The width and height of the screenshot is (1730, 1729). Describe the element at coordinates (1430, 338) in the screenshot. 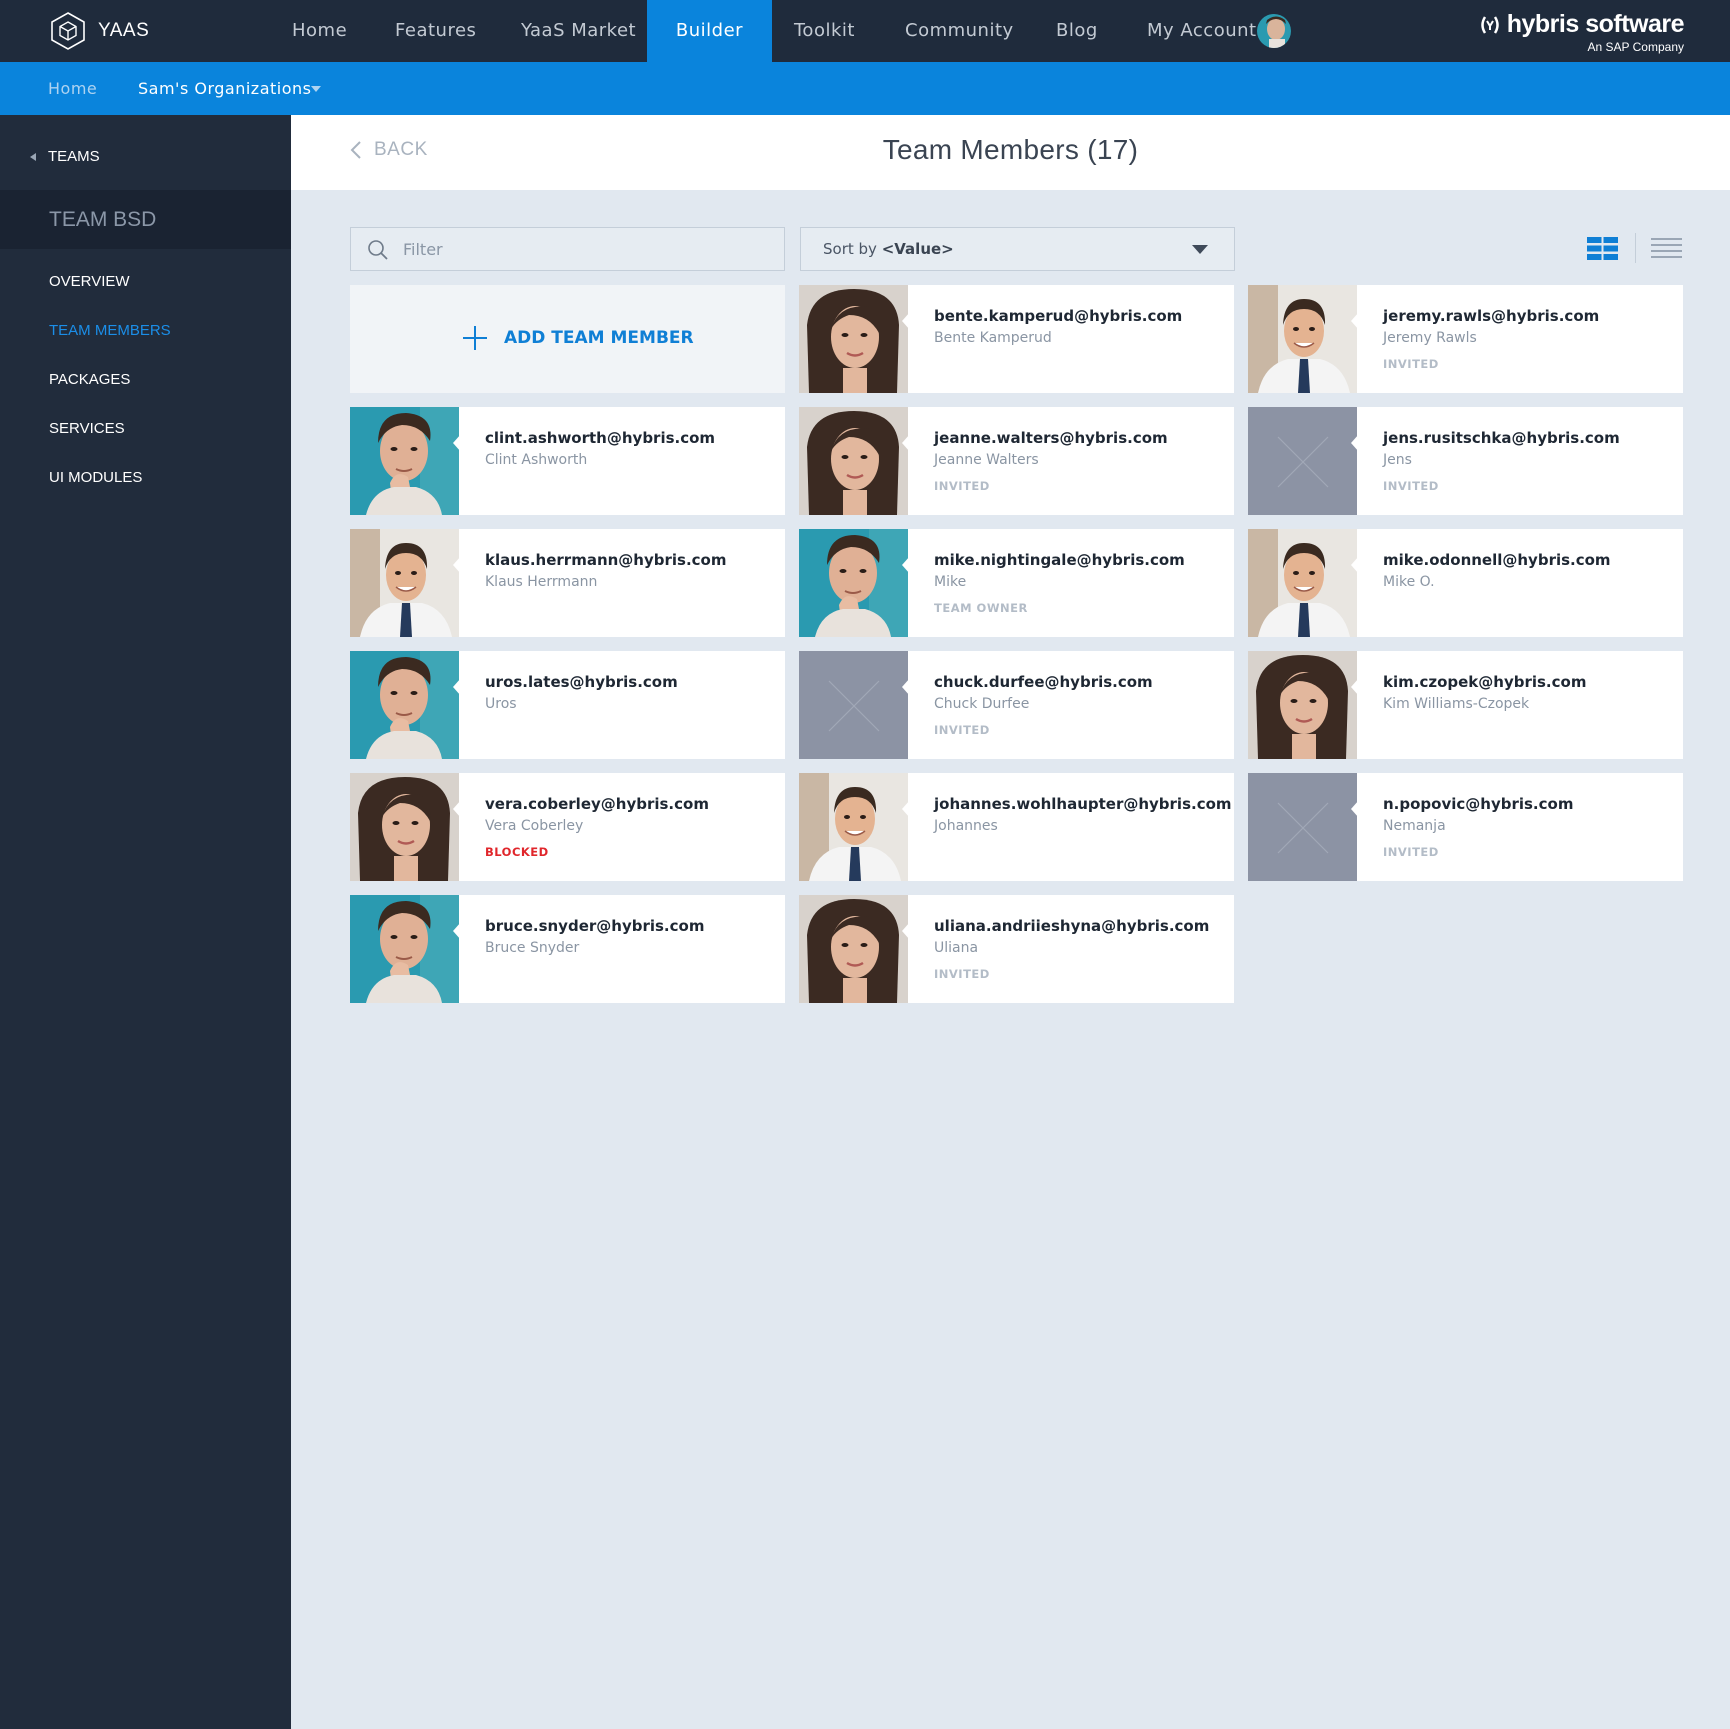

I see `member-name: Jeremy Rawls` at that location.